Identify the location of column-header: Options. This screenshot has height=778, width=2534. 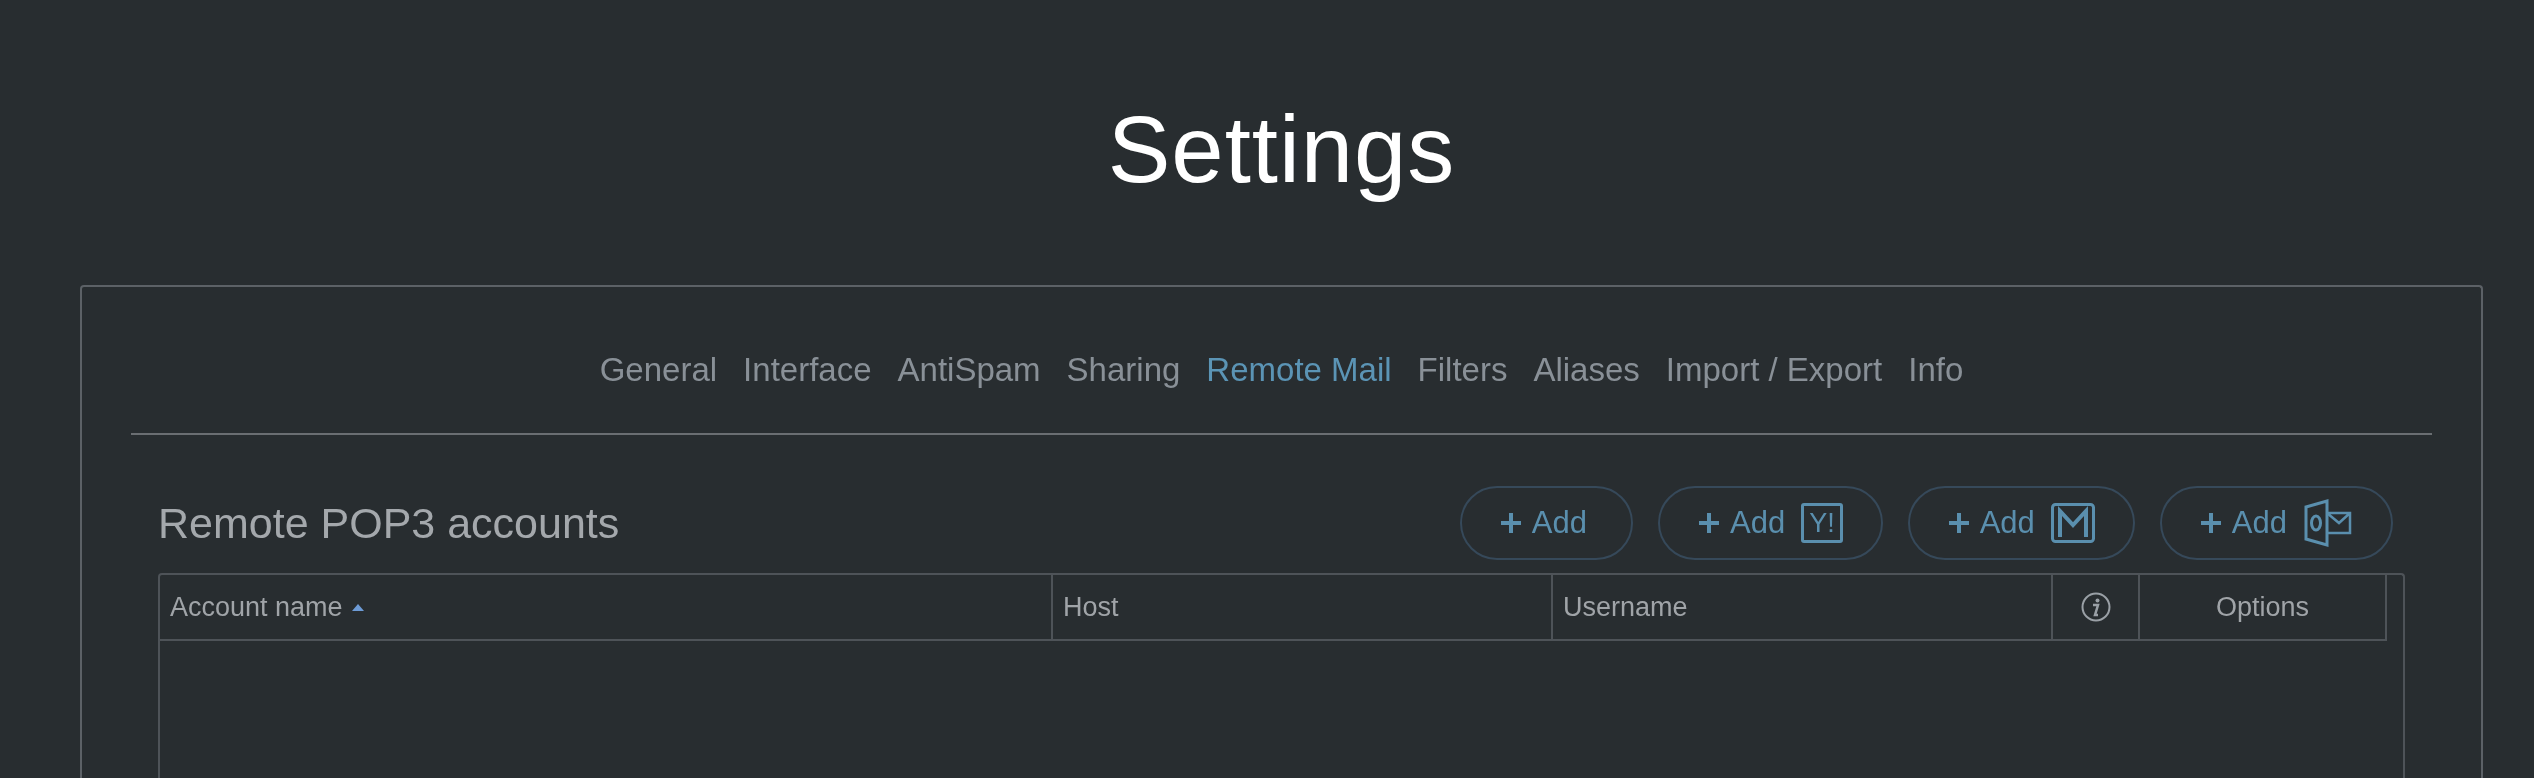
(2263, 607).